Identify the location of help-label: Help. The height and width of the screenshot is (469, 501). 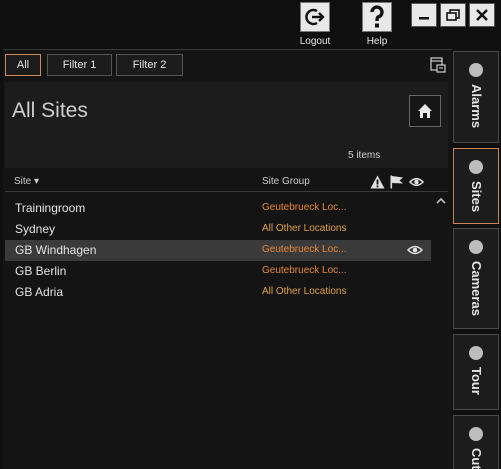
(377, 41).